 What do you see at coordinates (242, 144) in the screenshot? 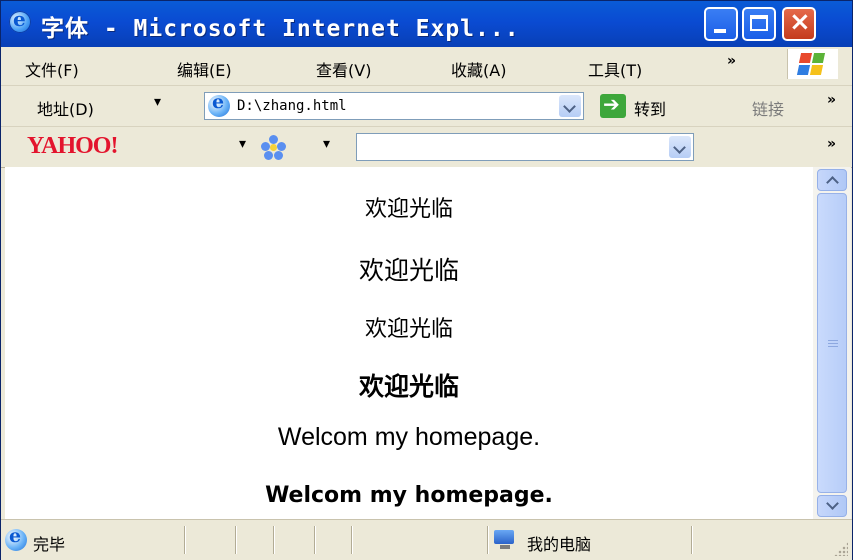
I see `yahoo-dropdown-icon: ▾` at bounding box center [242, 144].